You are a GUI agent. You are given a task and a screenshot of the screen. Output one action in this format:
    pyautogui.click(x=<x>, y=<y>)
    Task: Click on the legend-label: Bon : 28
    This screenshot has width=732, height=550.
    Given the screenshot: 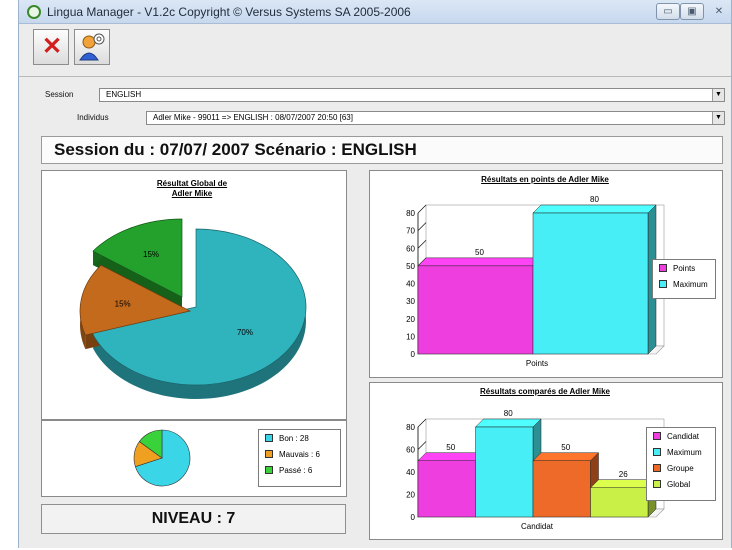 What is the action you would take?
    pyautogui.click(x=294, y=438)
    